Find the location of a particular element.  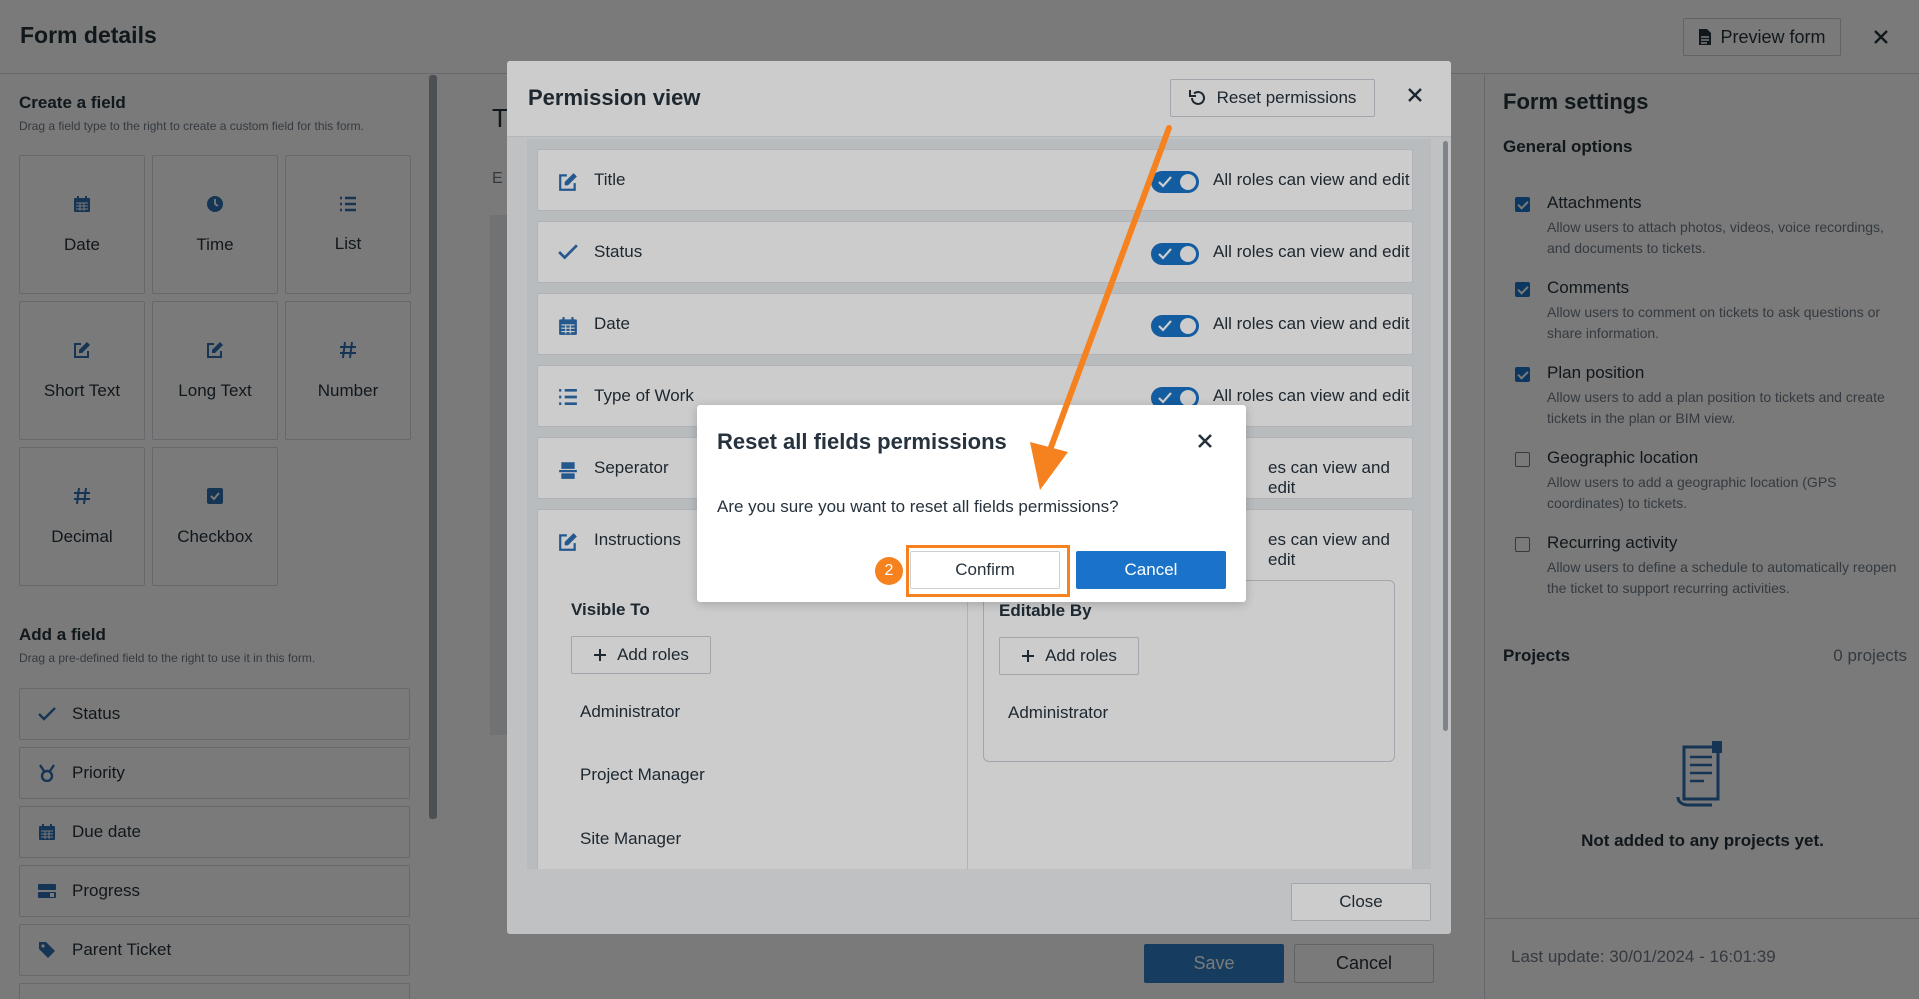

cancel-button: Cancel is located at coordinates (1151, 570).